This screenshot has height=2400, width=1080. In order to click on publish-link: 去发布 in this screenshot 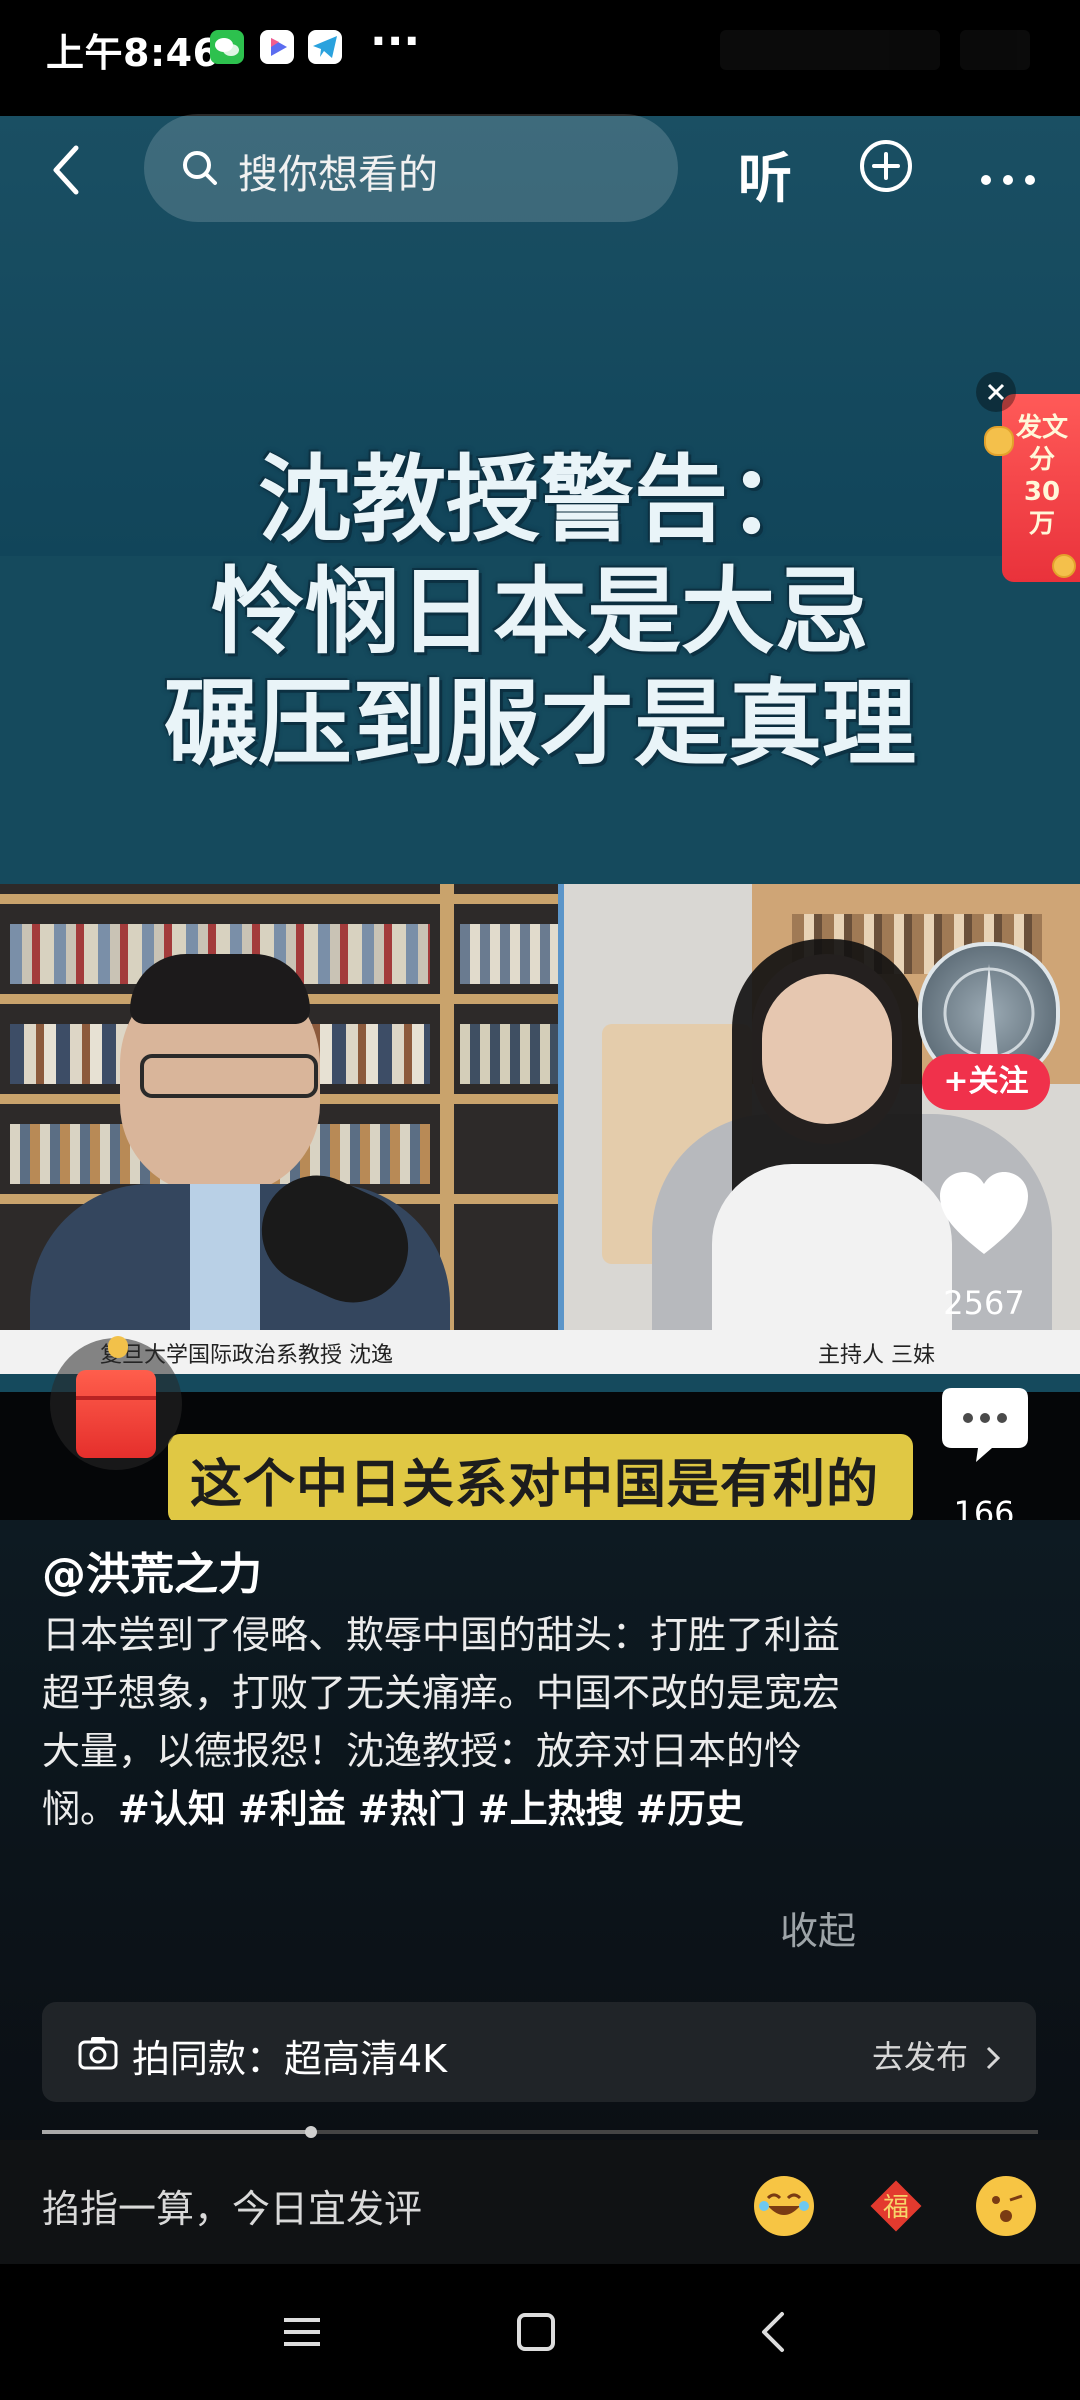, I will do `click(937, 2055)`.